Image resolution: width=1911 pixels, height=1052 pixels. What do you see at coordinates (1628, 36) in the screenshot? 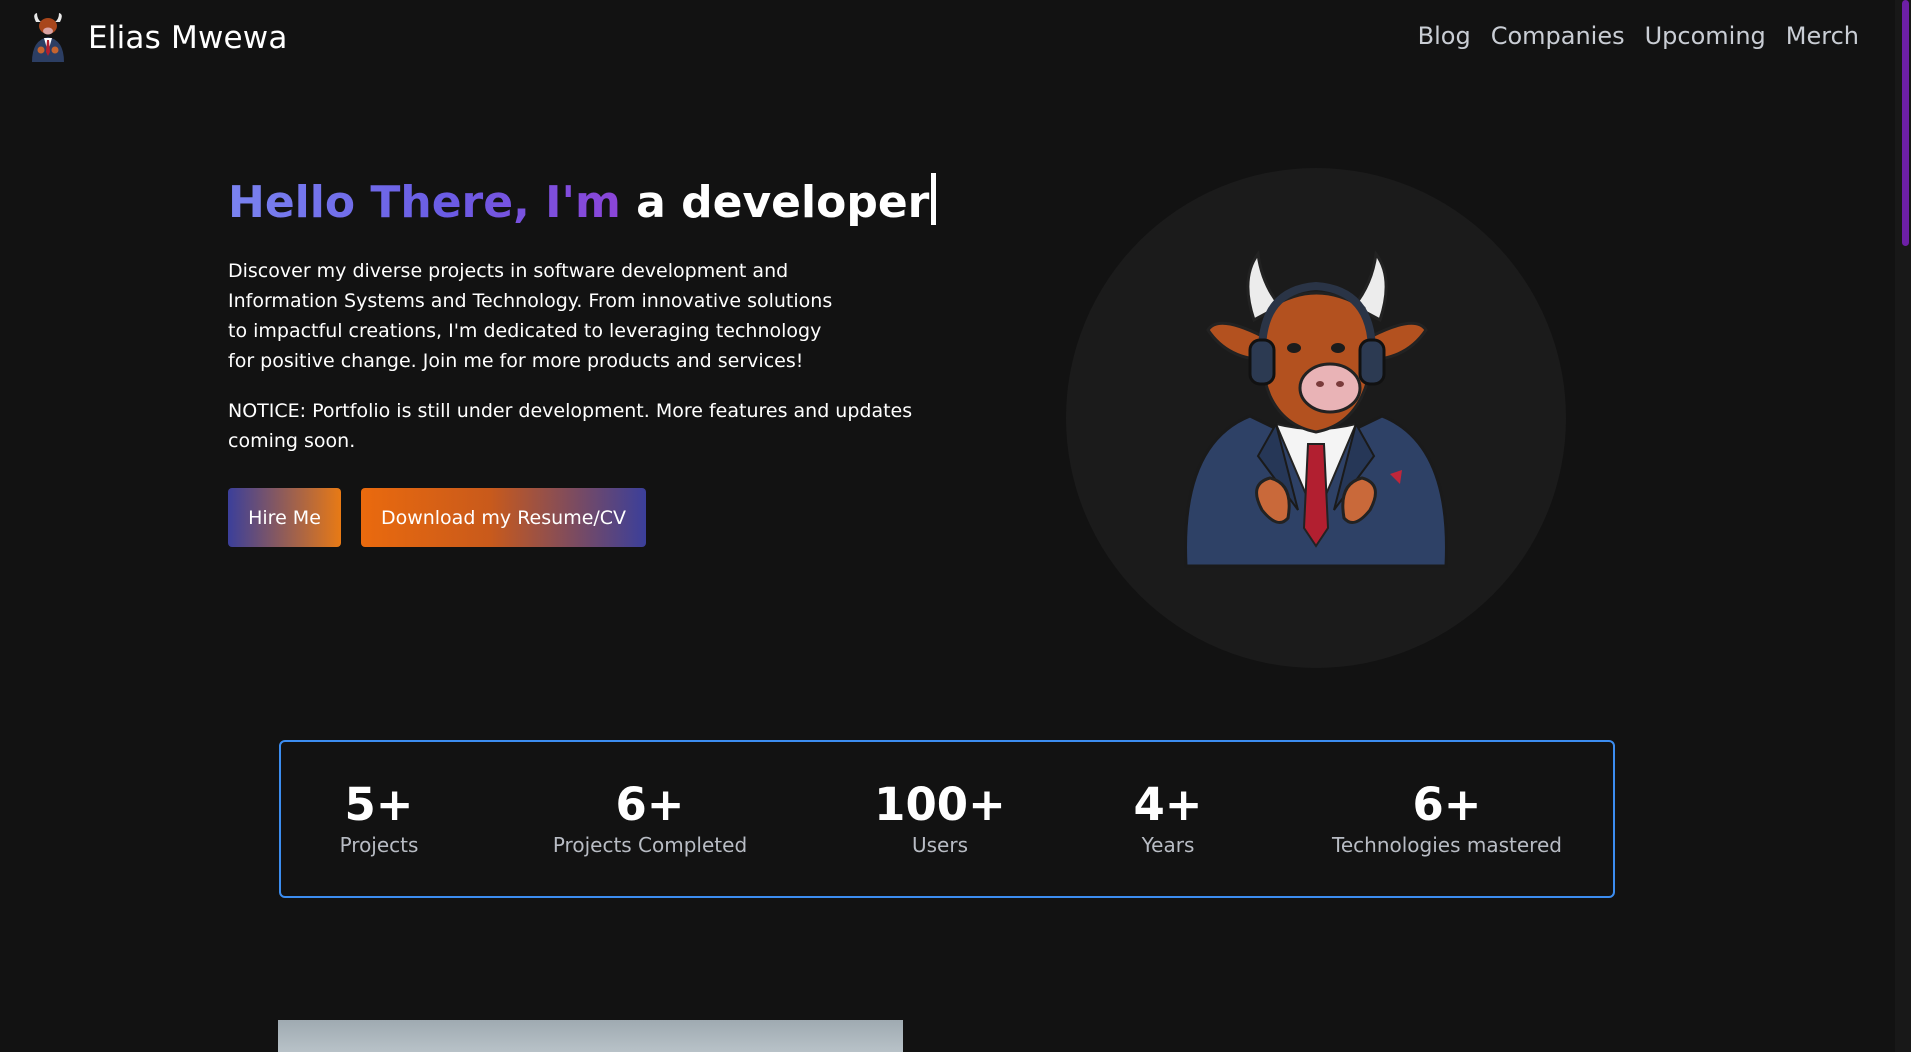
I see `nav-links: Blog Companies Upcoming Merch` at bounding box center [1628, 36].